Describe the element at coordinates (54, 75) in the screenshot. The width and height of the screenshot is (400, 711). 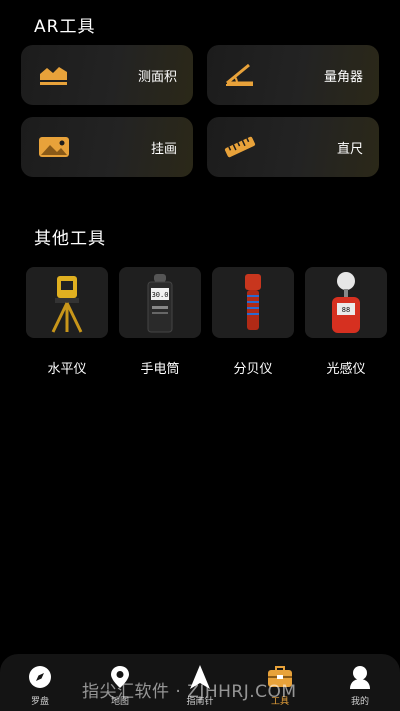
I see `area-icon` at that location.